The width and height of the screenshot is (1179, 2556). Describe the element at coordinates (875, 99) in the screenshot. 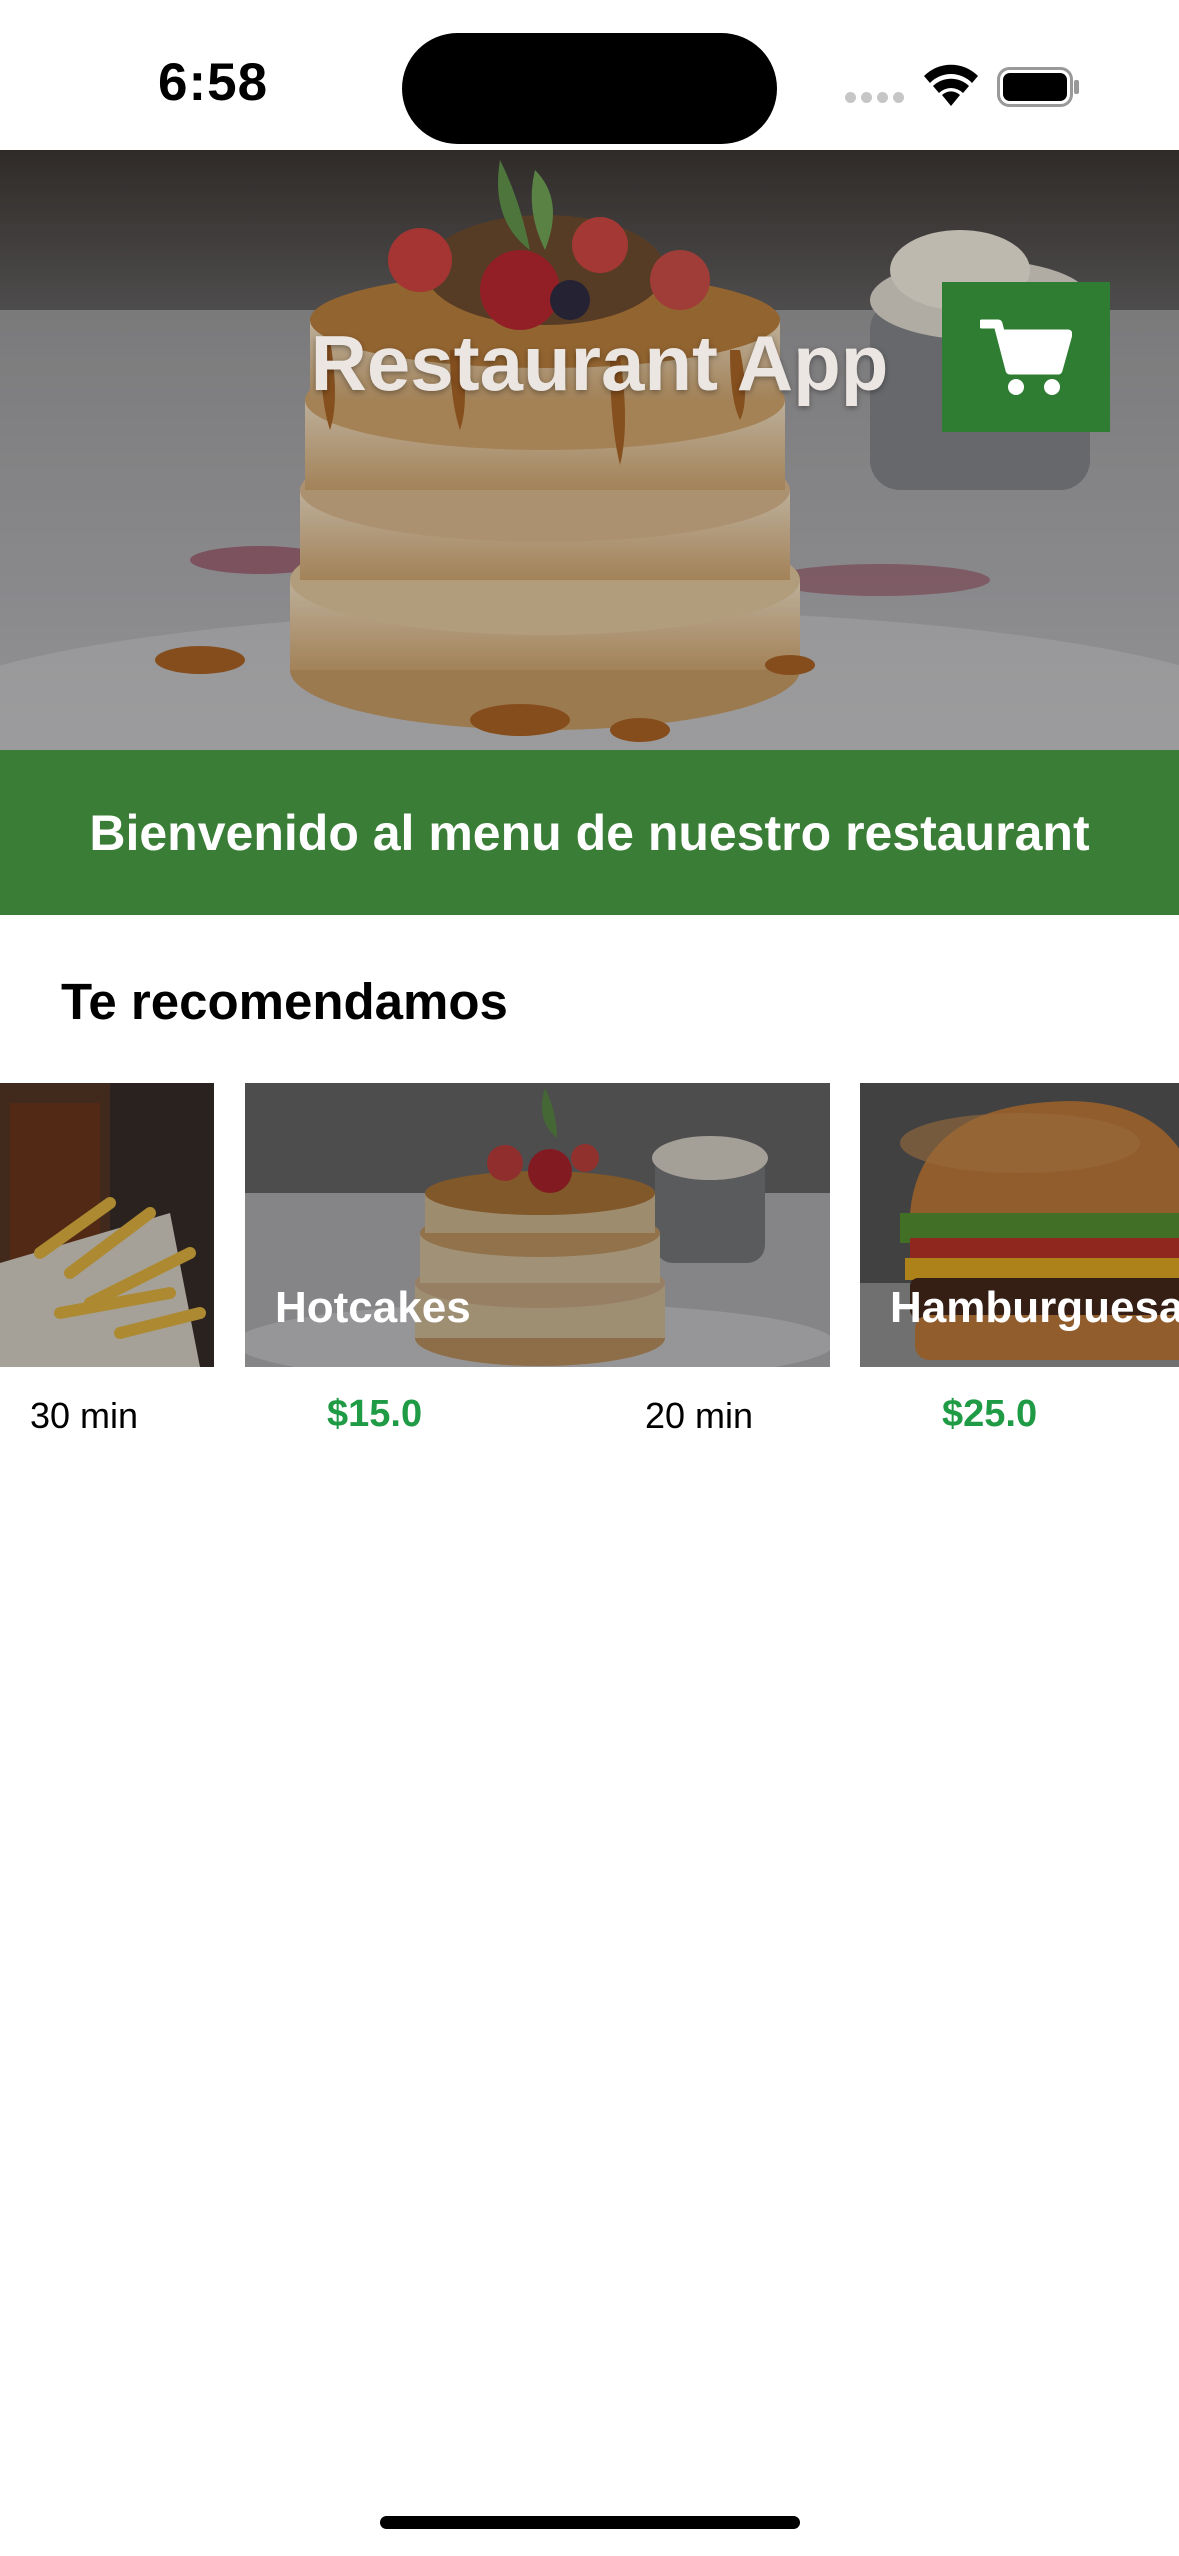

I see `cellular-signal-icon` at that location.